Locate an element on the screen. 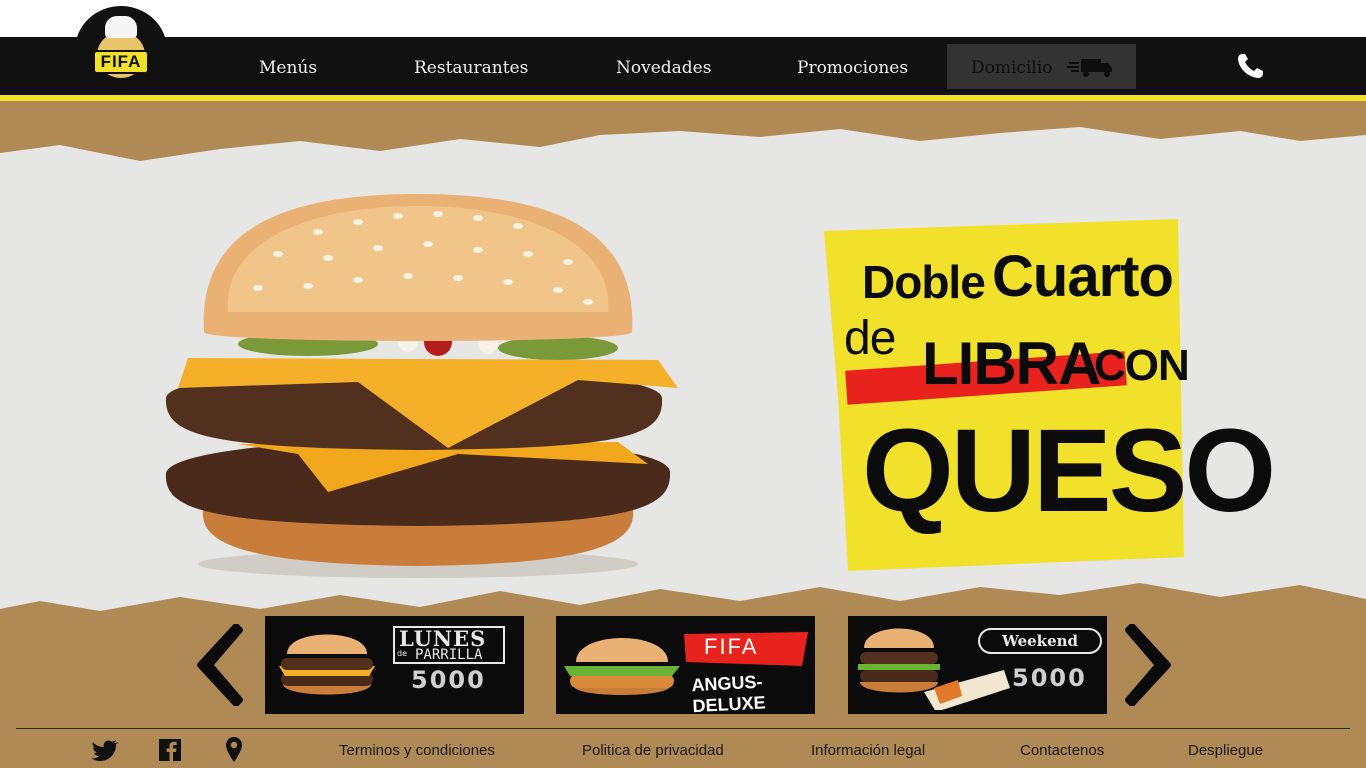 The width and height of the screenshot is (1366, 768). nav-promociones: Promociones is located at coordinates (852, 68).